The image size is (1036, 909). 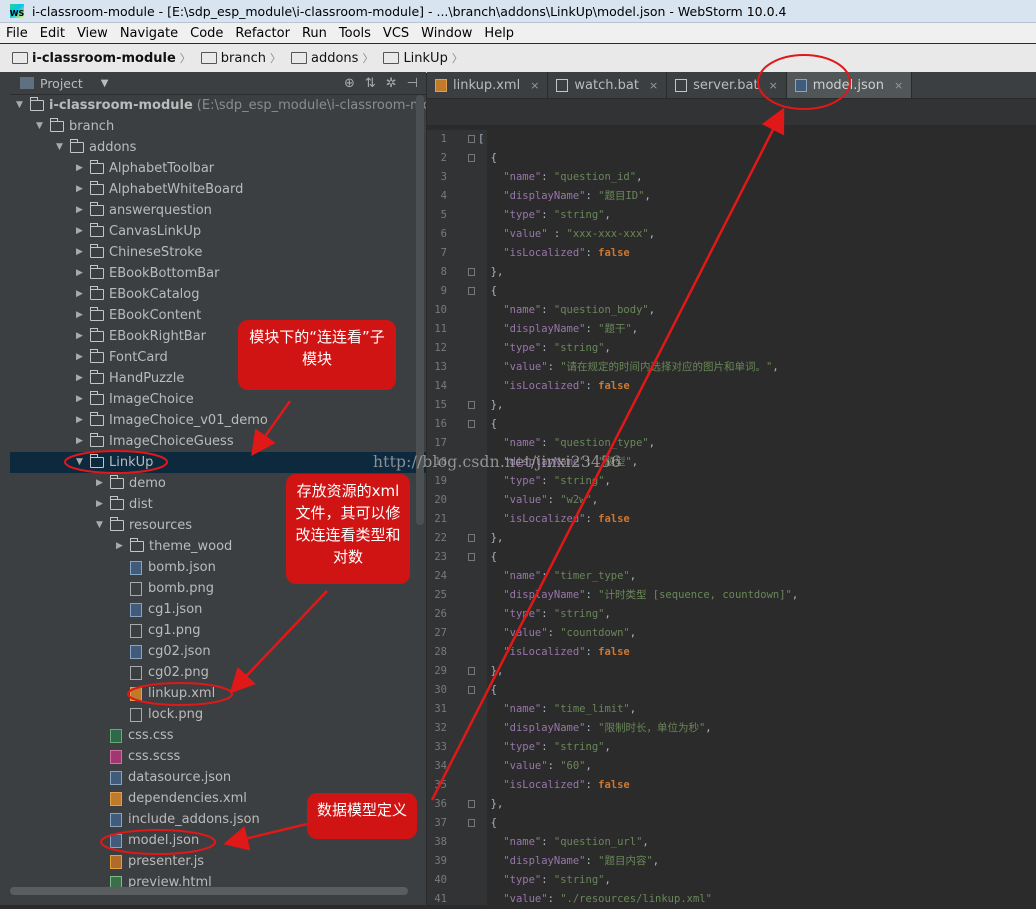 I want to click on settings-icon: ✲, so click(x=391, y=83).